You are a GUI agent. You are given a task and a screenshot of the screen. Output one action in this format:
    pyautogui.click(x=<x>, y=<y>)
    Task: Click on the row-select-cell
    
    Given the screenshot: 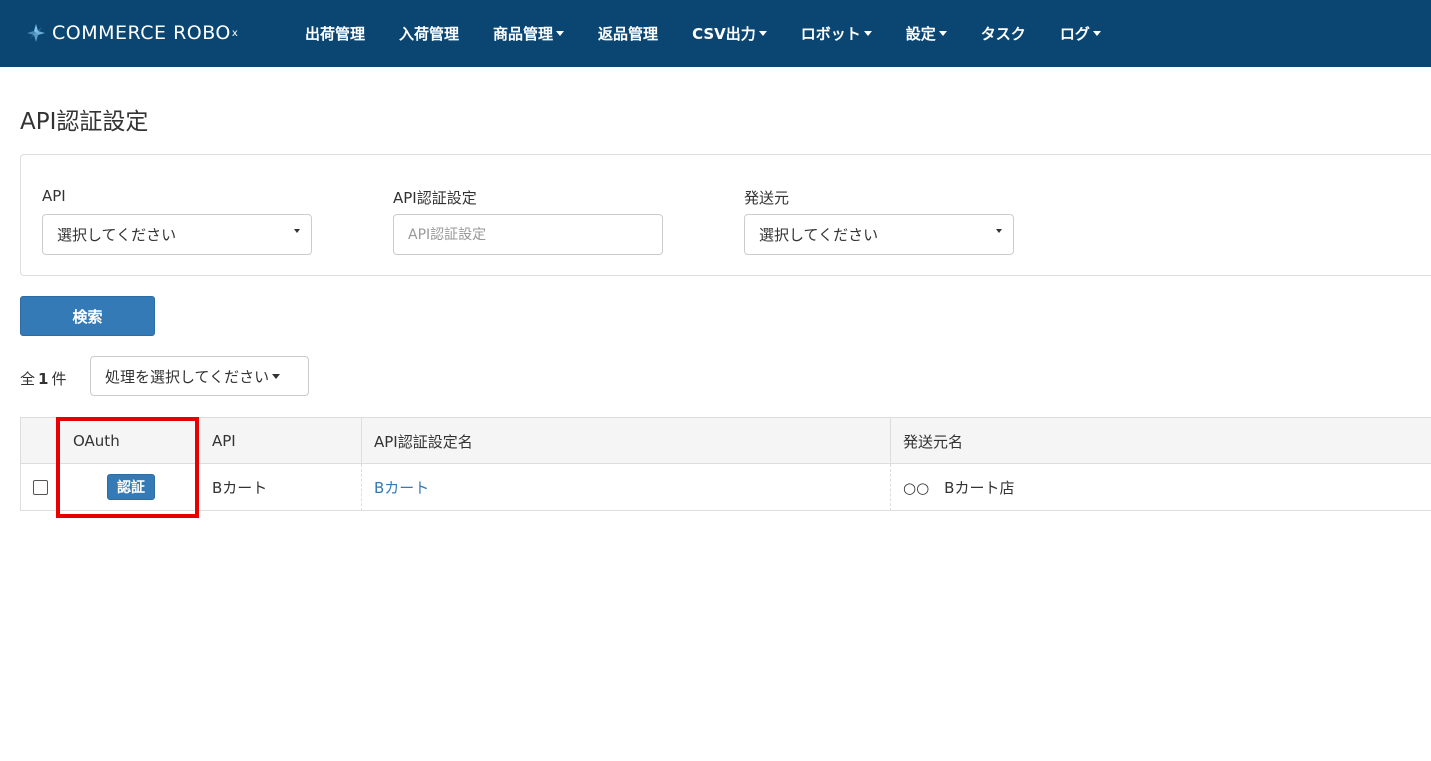 What is the action you would take?
    pyautogui.click(x=41, y=487)
    